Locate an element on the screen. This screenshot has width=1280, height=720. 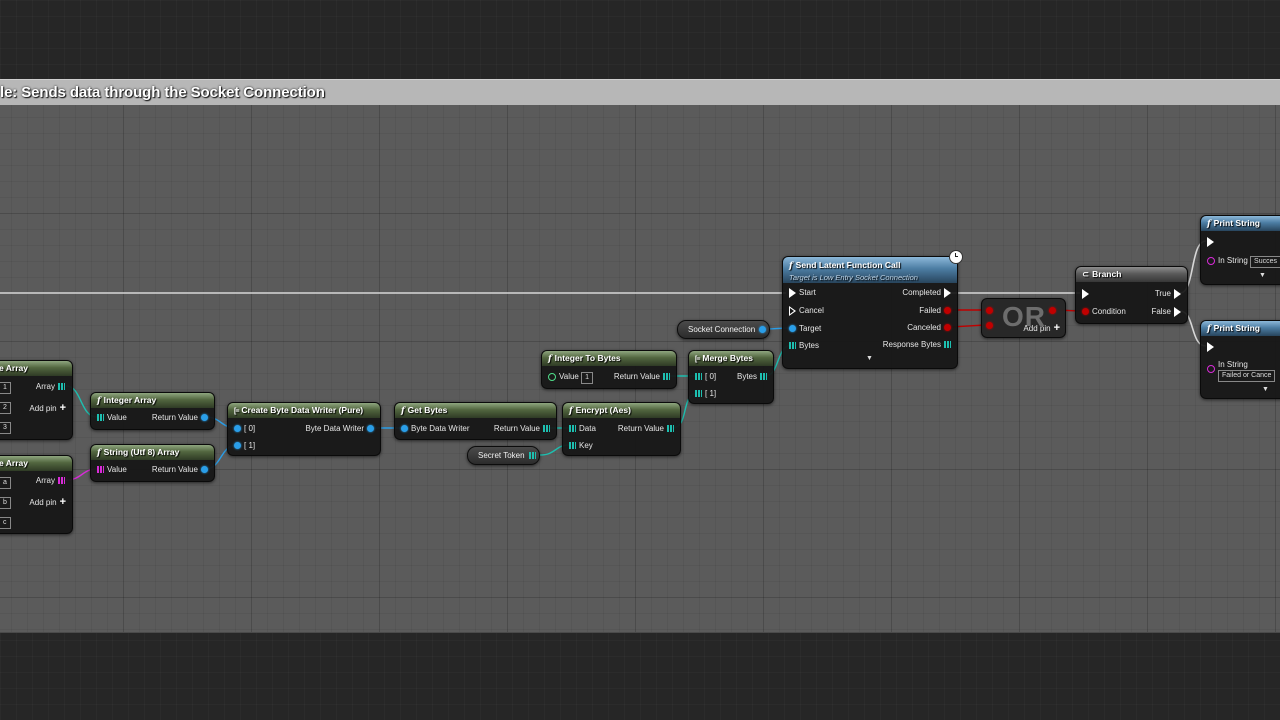
make-byte-array-node: e Array 1 2 3 Array Add pin + is located at coordinates (36, 400).